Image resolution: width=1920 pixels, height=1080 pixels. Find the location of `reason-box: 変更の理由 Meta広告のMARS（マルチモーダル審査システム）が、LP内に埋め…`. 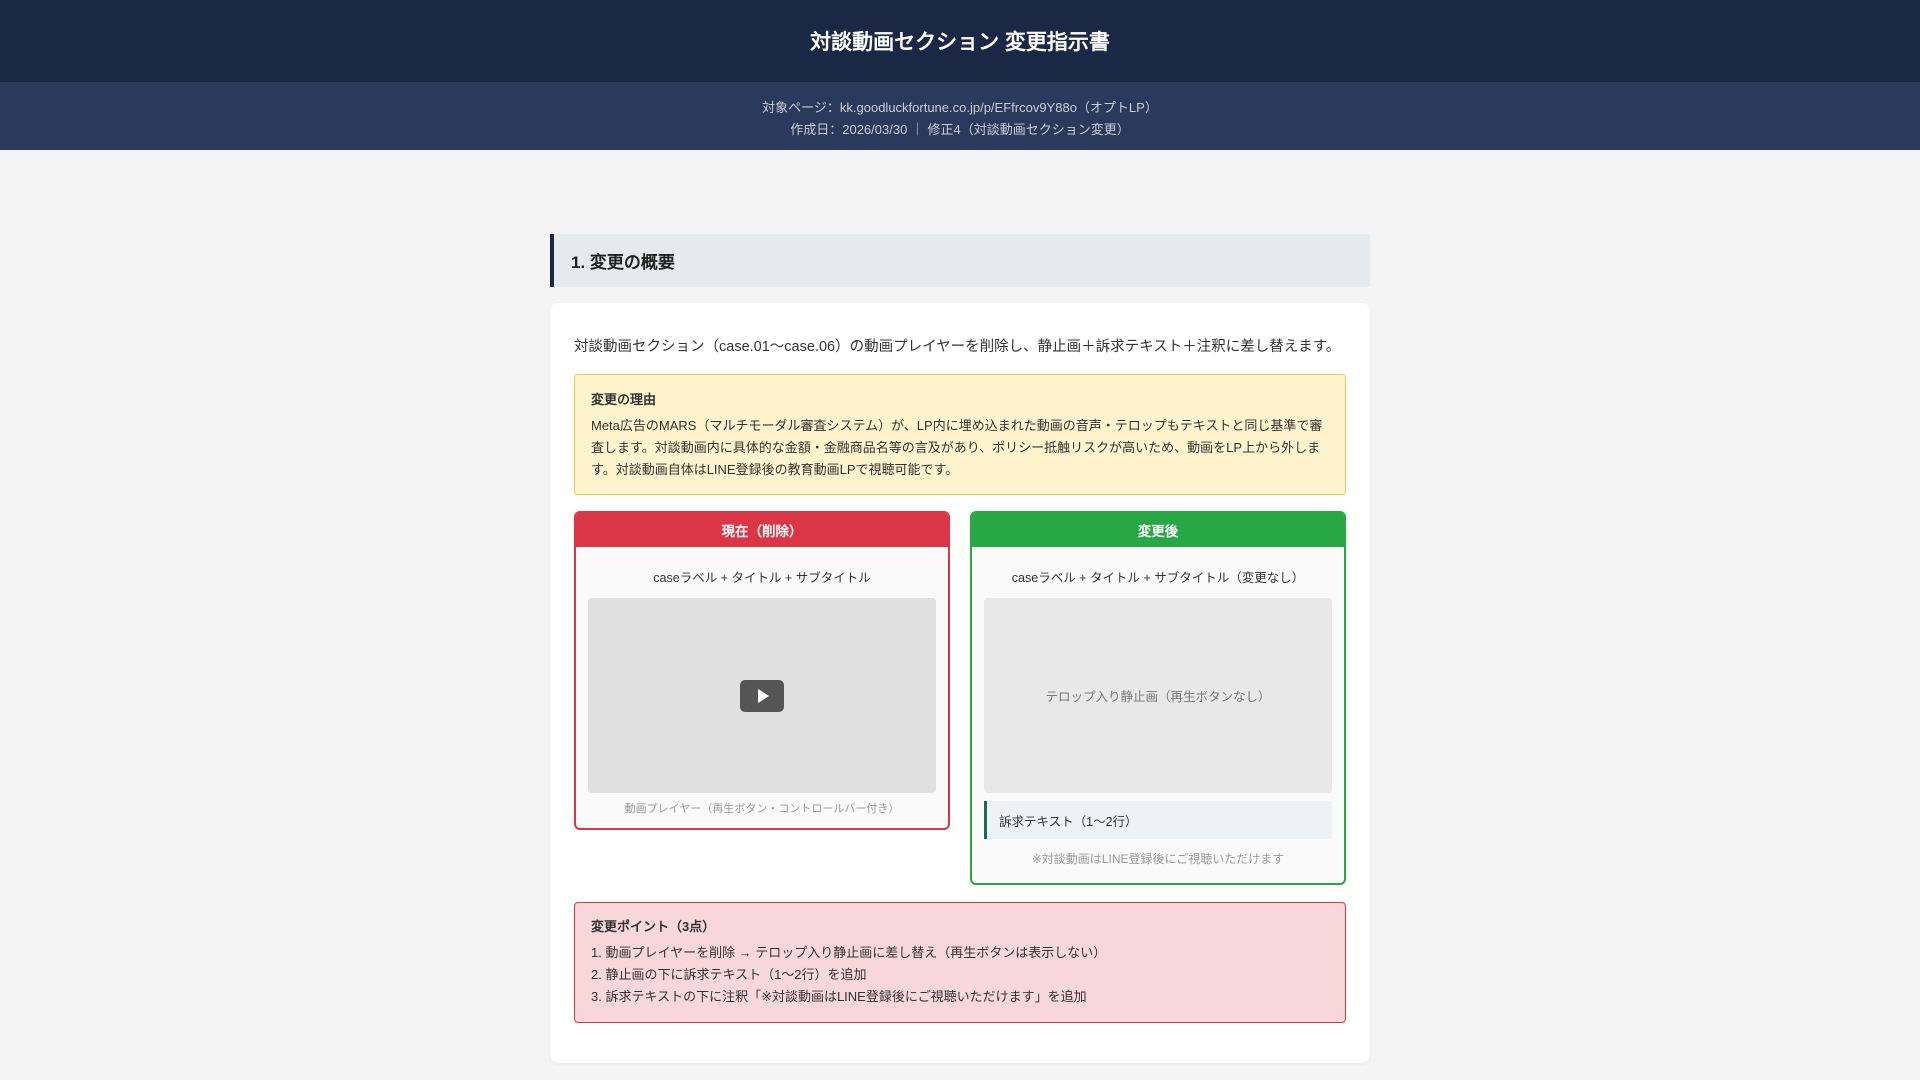

reason-box: 変更の理由 Meta広告のMARS（マルチモーダル審査システム）が、LP内に埋め… is located at coordinates (960, 434).